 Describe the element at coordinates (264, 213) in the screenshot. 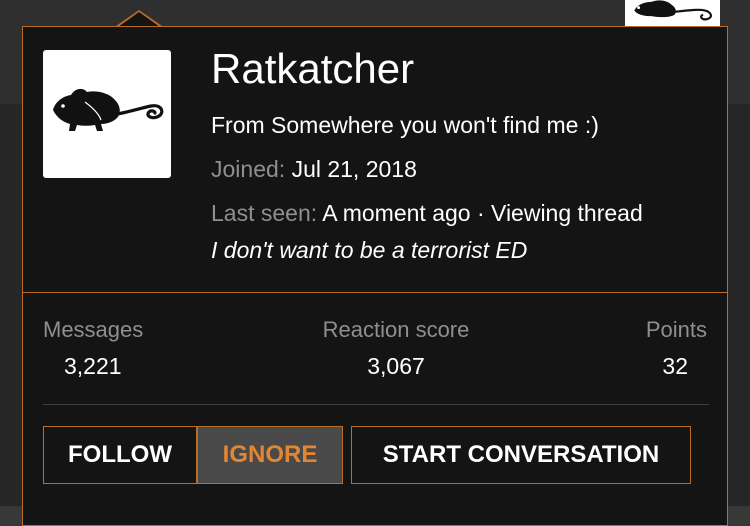

I see `last-seen-label: Last seen:` at that location.